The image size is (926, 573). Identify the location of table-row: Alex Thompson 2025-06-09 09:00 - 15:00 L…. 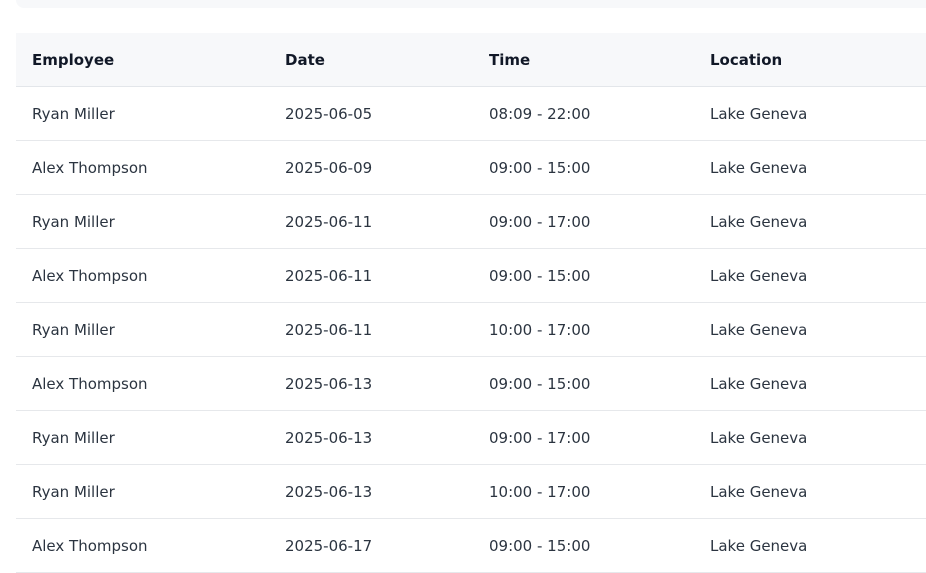
(471, 168).